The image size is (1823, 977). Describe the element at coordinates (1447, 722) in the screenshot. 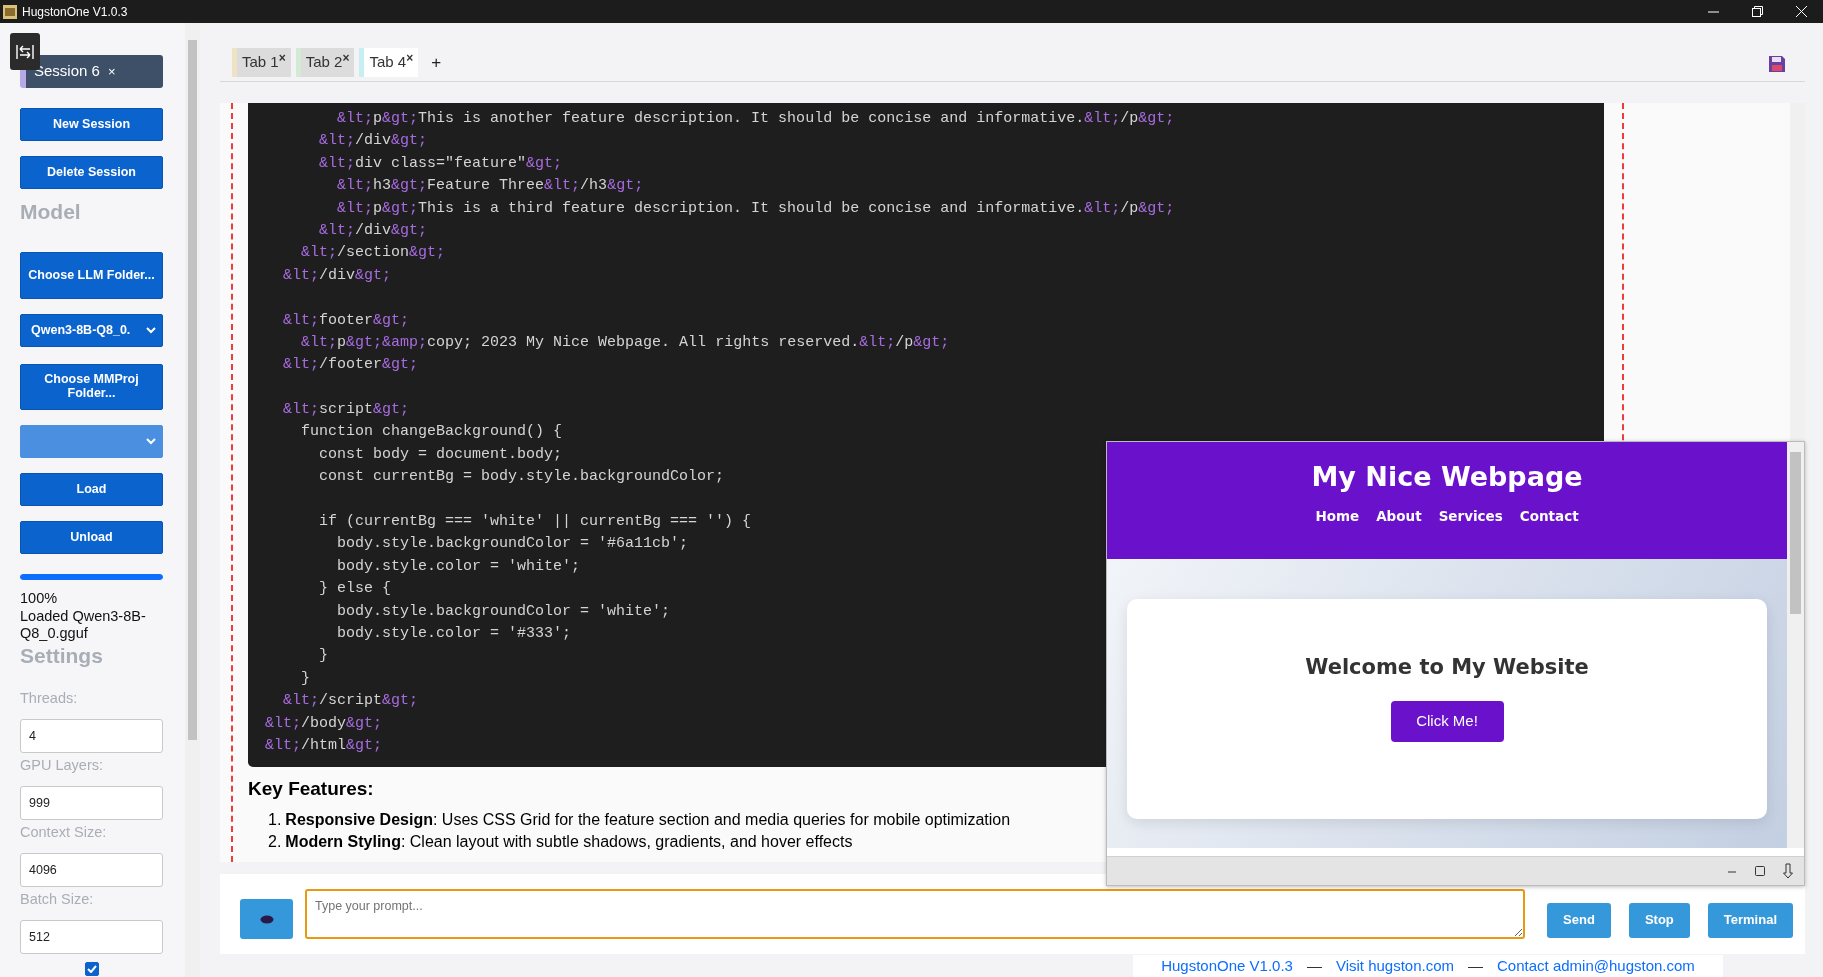

I see `click-button: Click Me!` at that location.